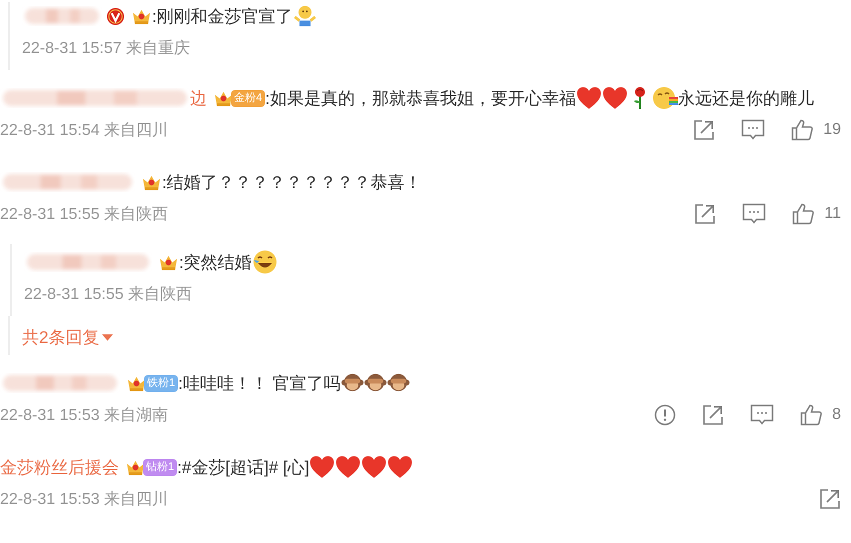  What do you see at coordinates (832, 130) in the screenshot?
I see `like-count: 19` at bounding box center [832, 130].